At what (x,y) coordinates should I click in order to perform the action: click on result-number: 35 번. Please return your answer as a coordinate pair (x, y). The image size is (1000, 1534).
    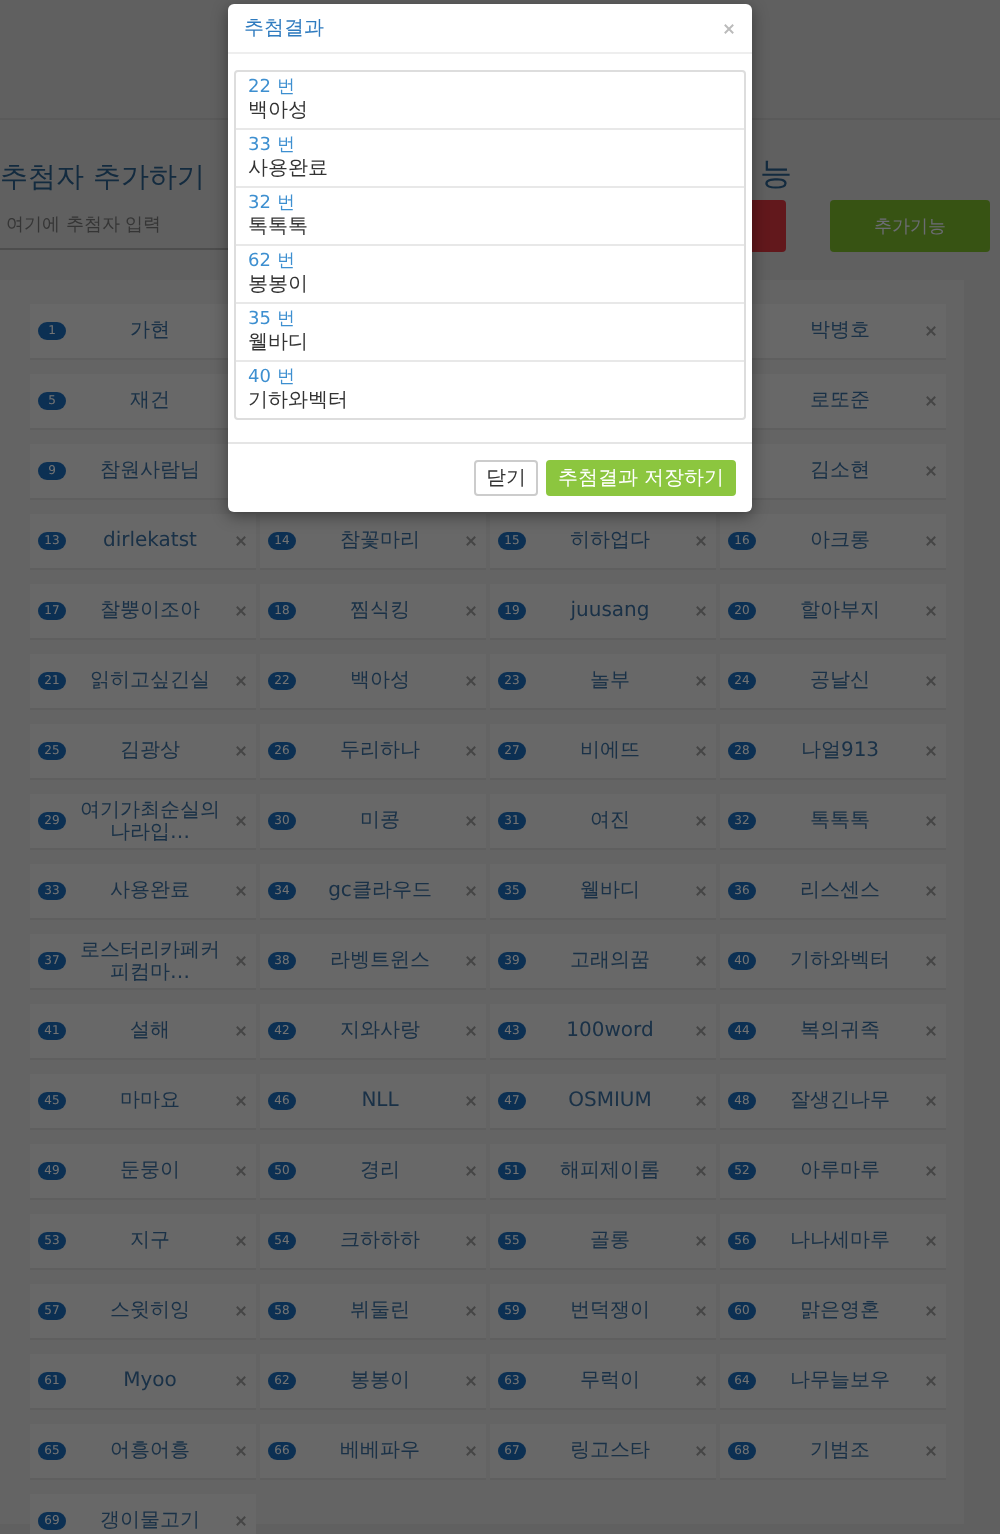
    Looking at the image, I should click on (272, 320).